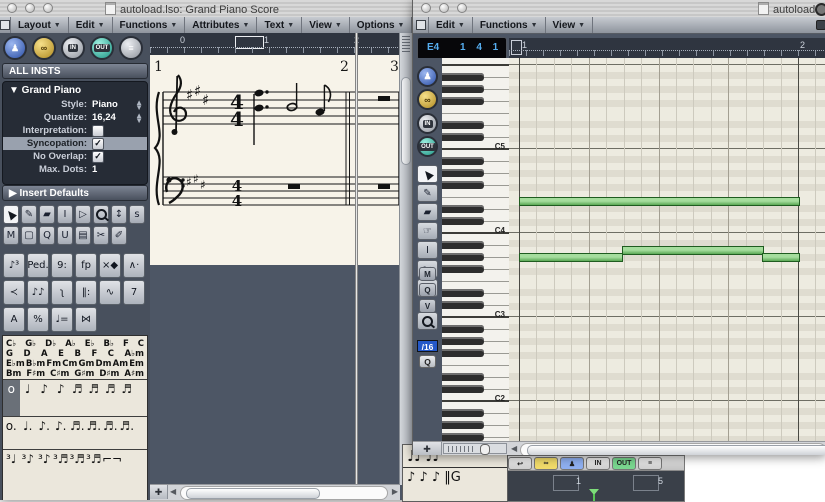 Image resolution: width=825 pixels, height=502 pixels. I want to click on instrument-filter-bar: ALL INSTS, so click(75, 71).